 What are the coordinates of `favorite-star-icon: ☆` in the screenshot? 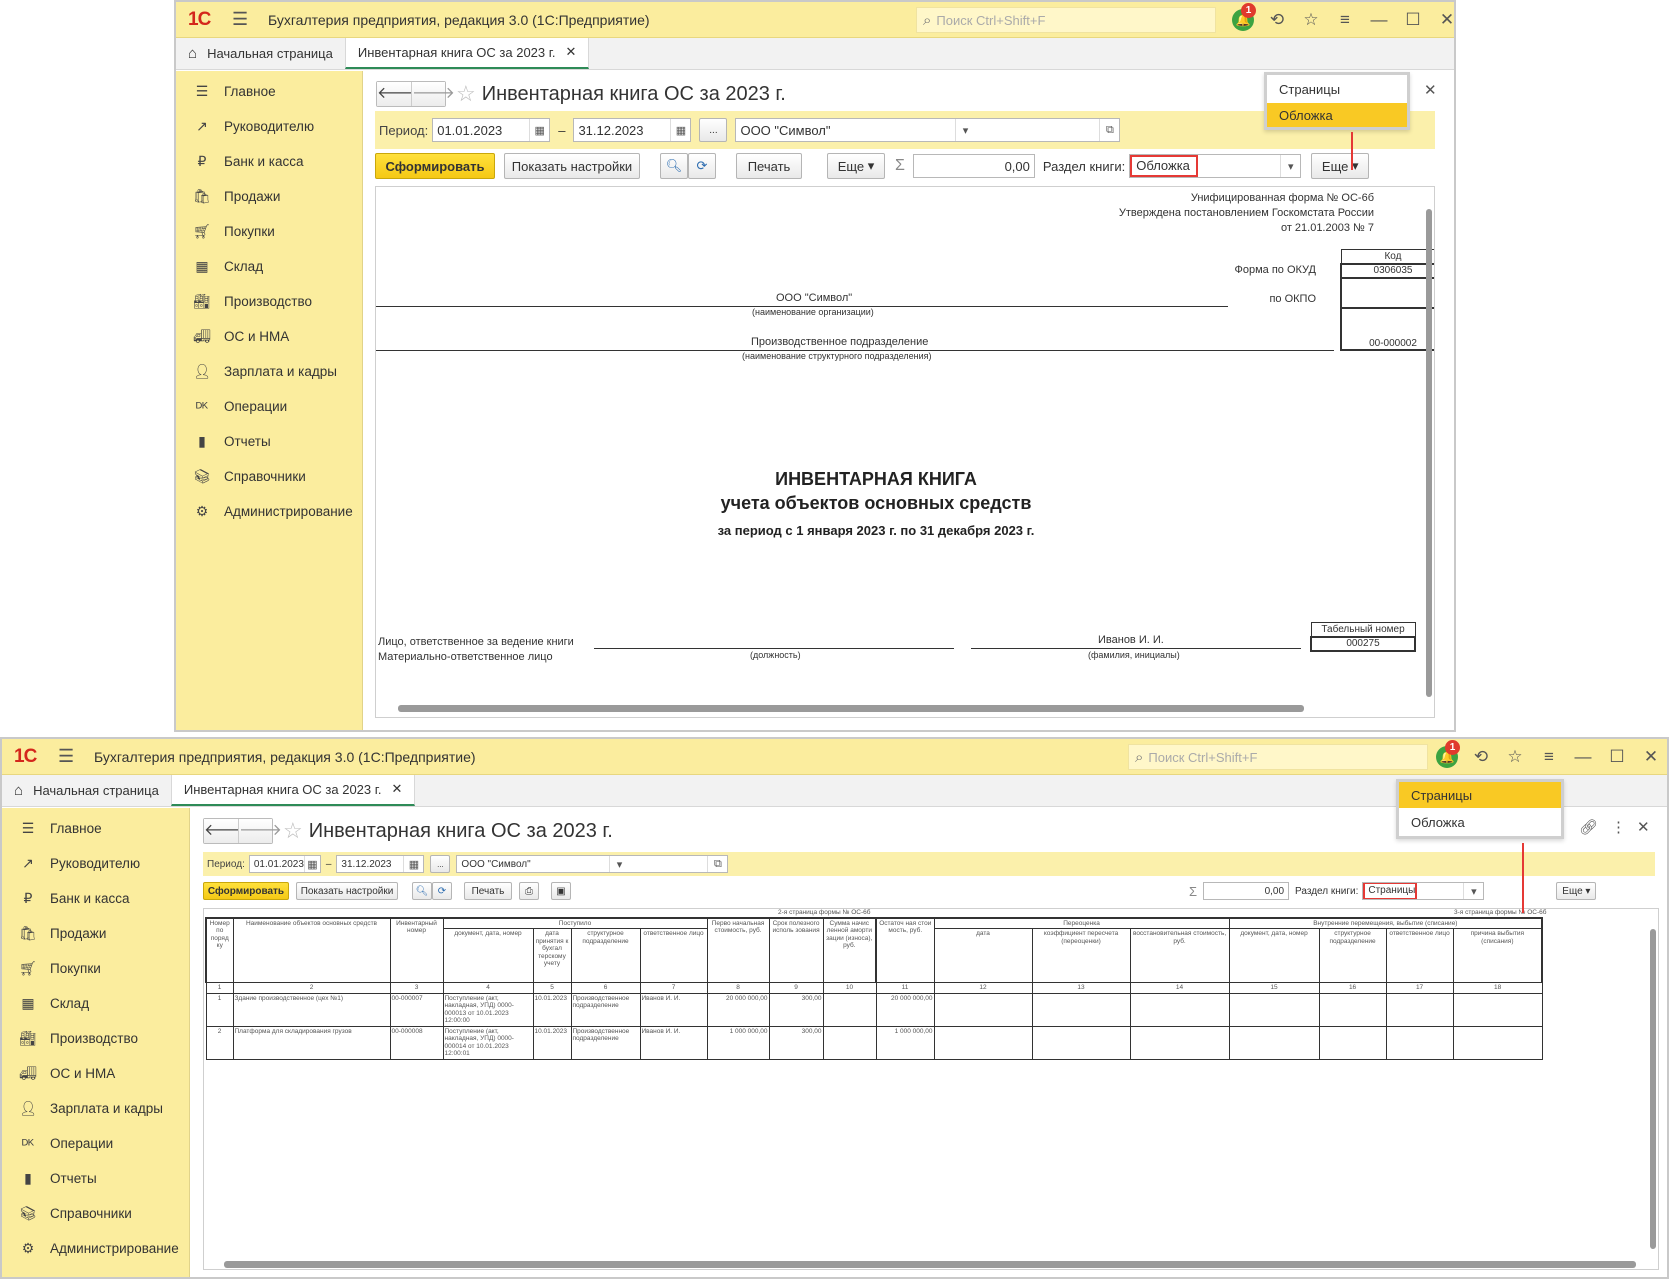 It's located at (466, 94).